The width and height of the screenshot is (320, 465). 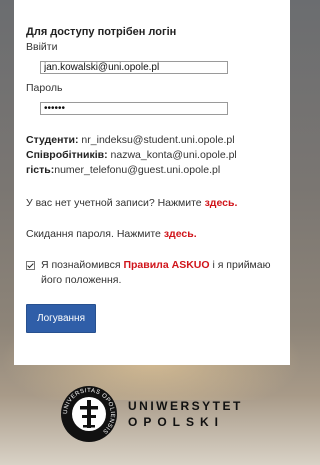 I want to click on university-seal-icon: UNIVERSITAS OPOLIENSIS, so click(x=89, y=414).